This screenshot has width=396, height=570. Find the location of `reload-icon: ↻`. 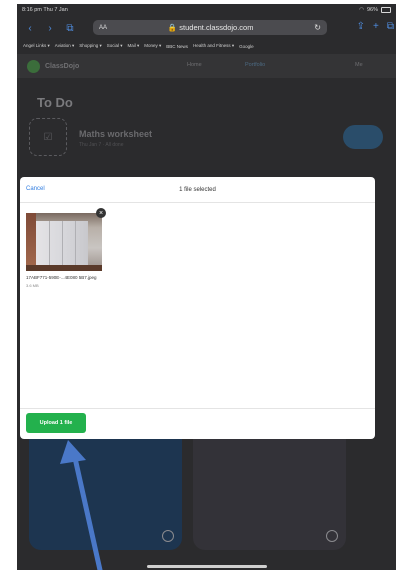

reload-icon: ↻ is located at coordinates (317, 27).